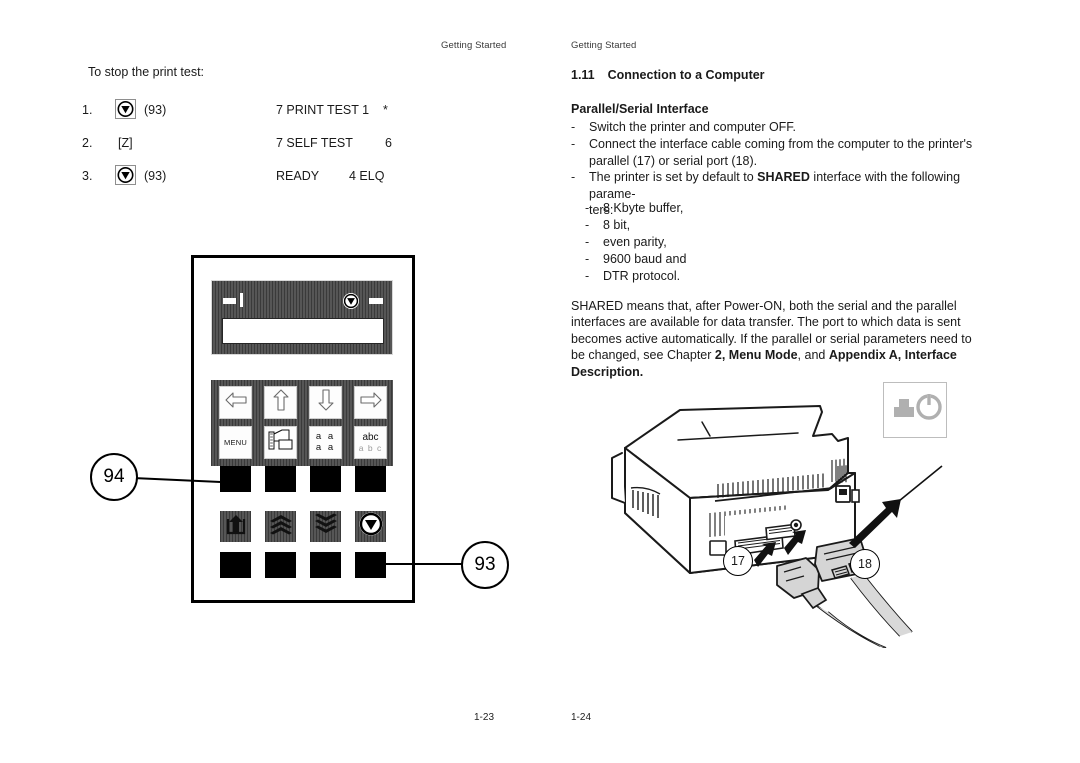  I want to click on bullet-text-bold: SHARED, so click(783, 177).